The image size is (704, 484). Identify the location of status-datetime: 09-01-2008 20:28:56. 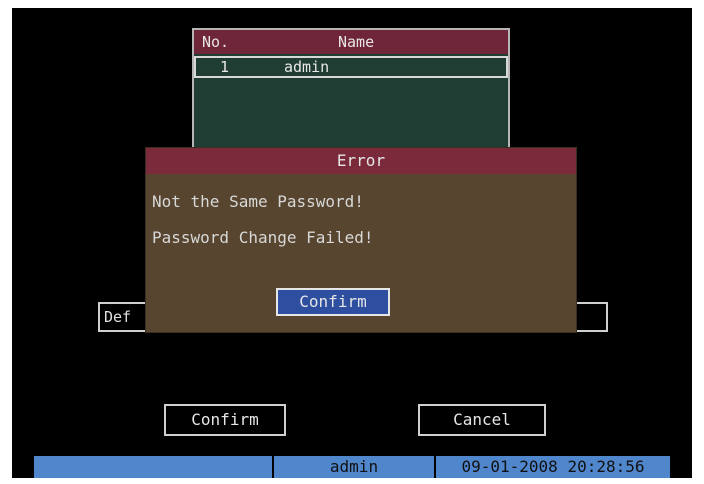
(553, 467).